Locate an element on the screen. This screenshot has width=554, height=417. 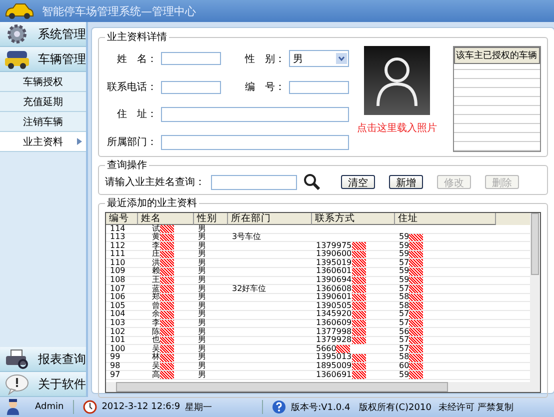
table-cell: 1395013 is located at coordinates (334, 357).